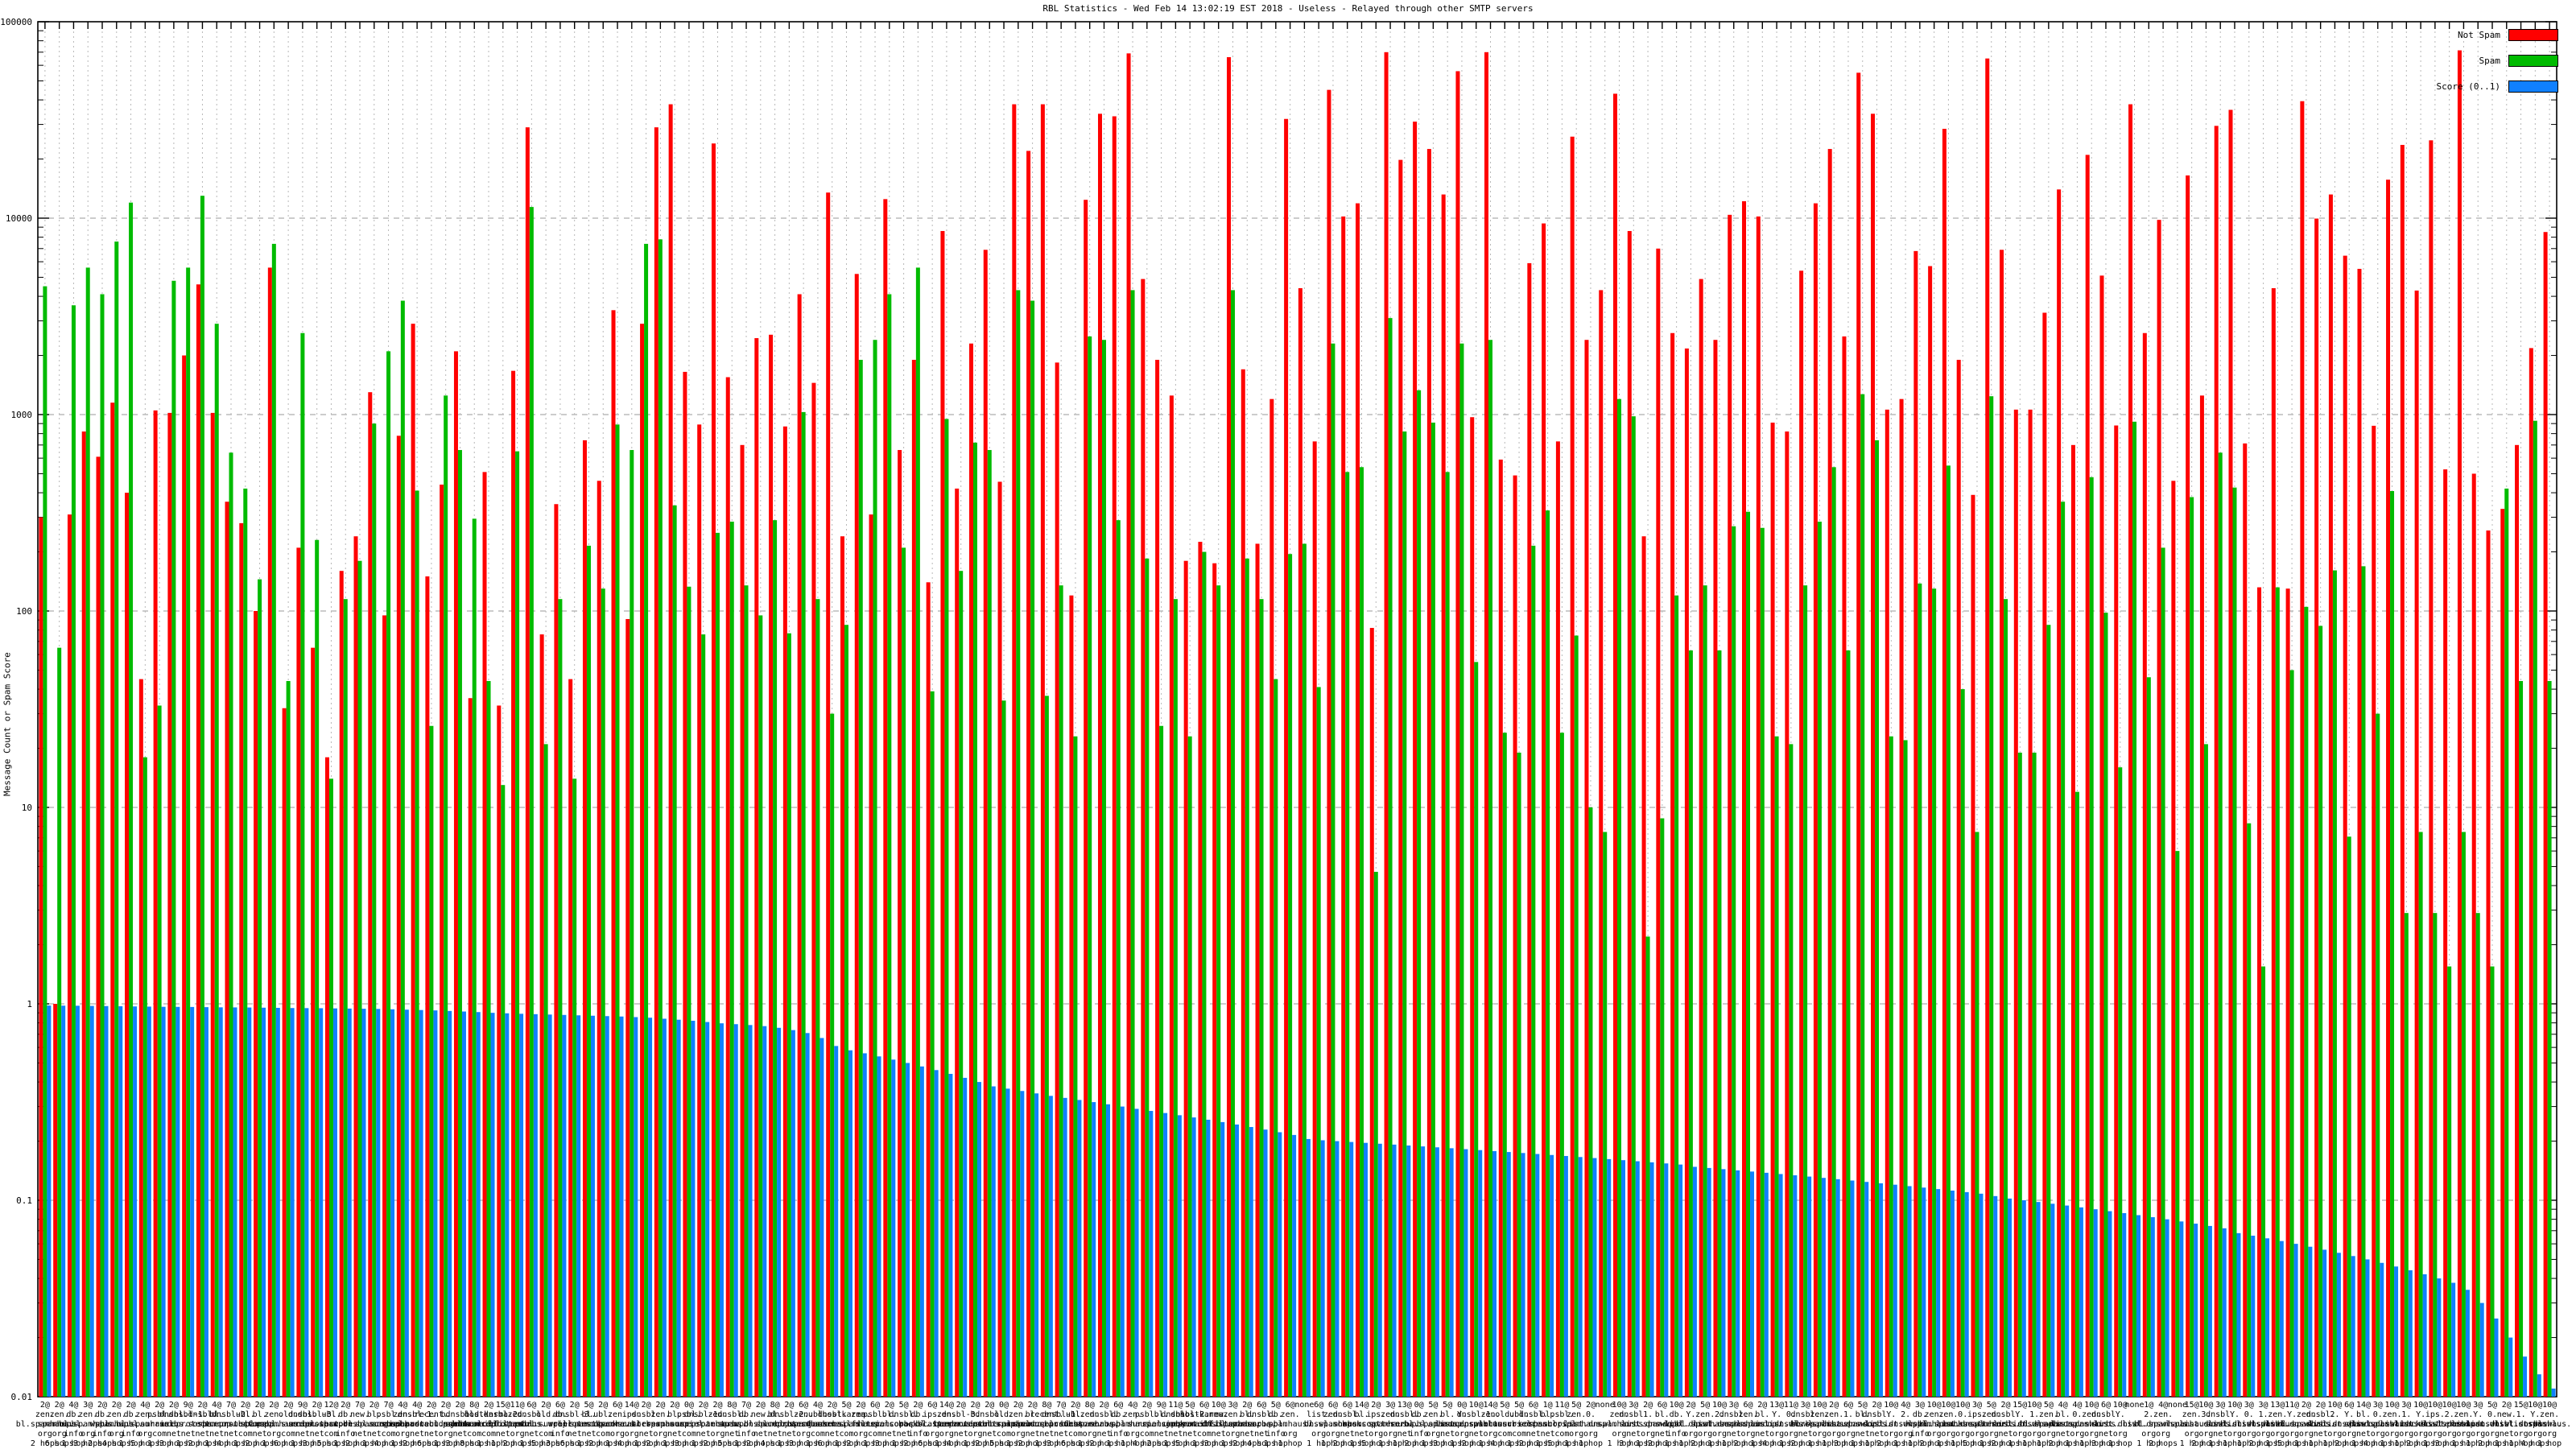  Describe the element at coordinates (2478, 1414) in the screenshot. I see `x-tick-label: Y.` at that location.